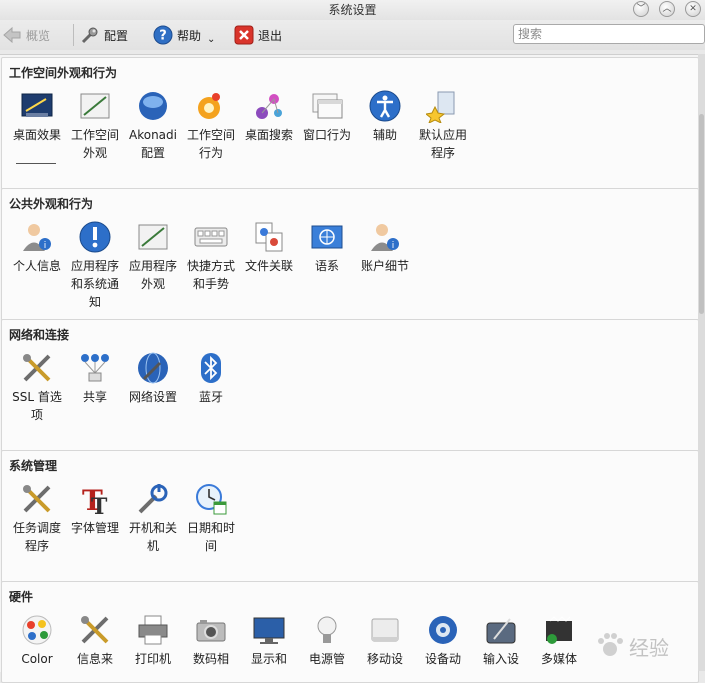 The height and width of the screenshot is (683, 705). Describe the element at coordinates (211, 518) in the screenshot. I see `item-date-time: 日期和时间` at that location.